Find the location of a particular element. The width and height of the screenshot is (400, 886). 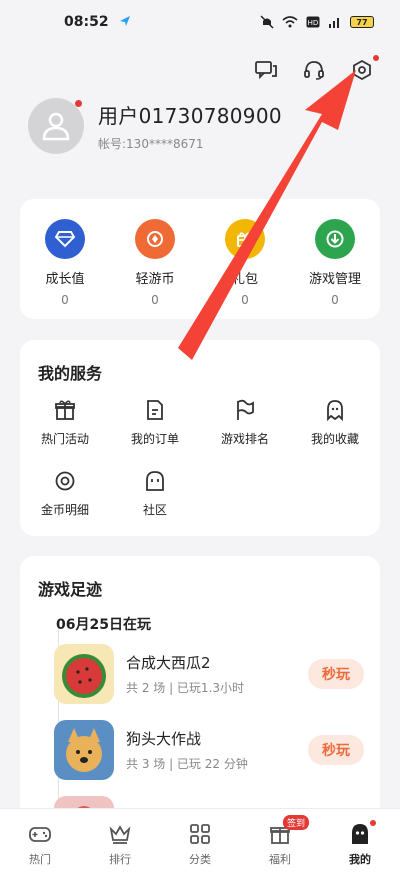

history-date: 06月25日在玩 is located at coordinates (103, 625).